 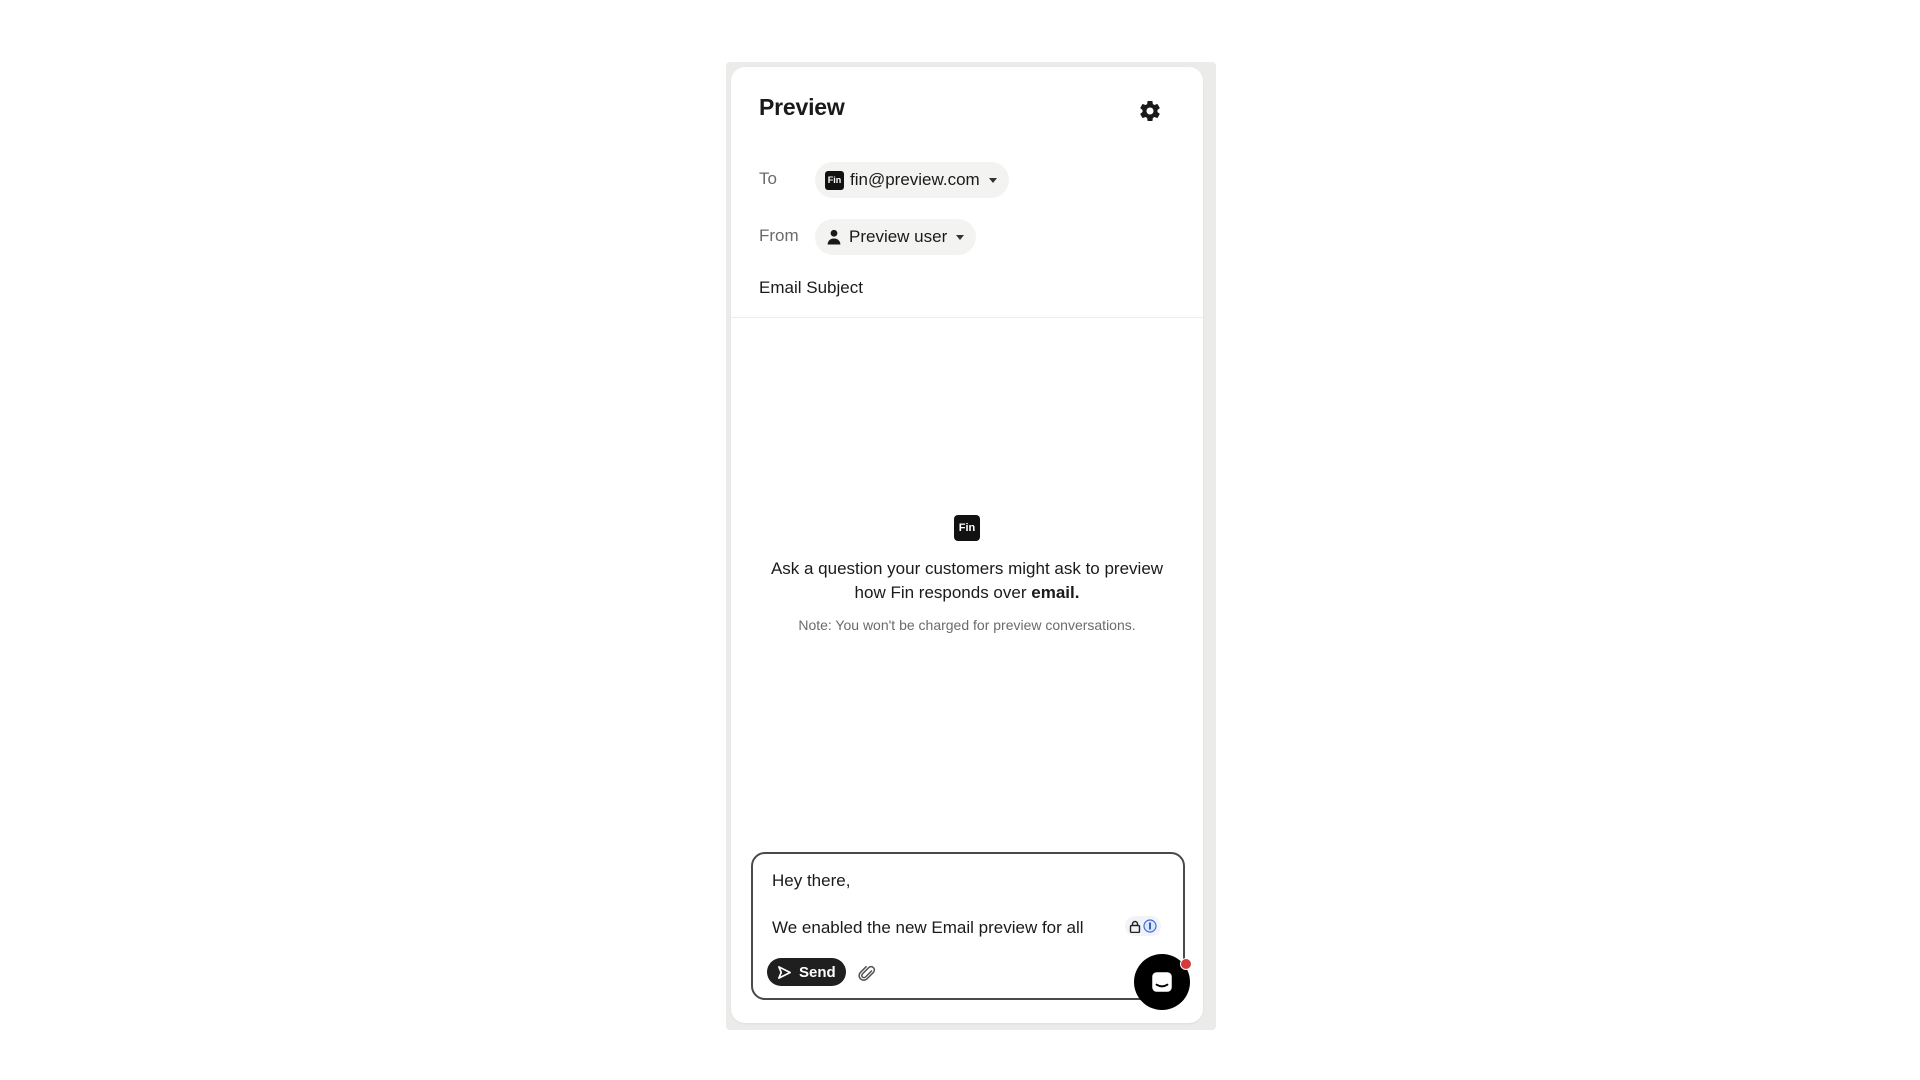 What do you see at coordinates (1150, 111) in the screenshot?
I see `gear-icon` at bounding box center [1150, 111].